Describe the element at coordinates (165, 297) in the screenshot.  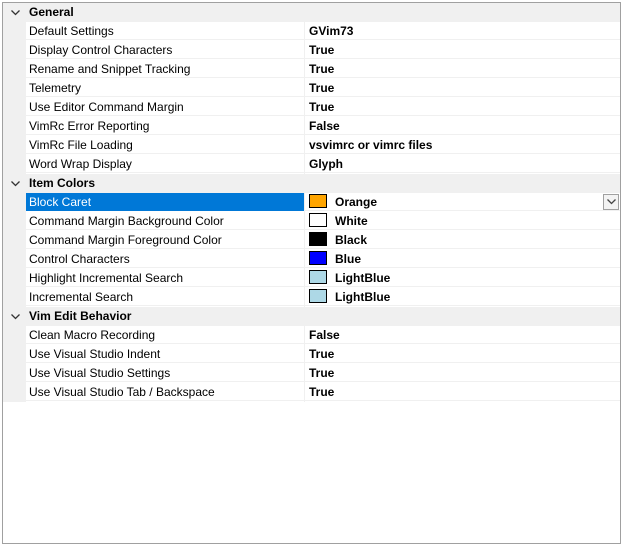
I see `property-name: Incremental Search` at that location.